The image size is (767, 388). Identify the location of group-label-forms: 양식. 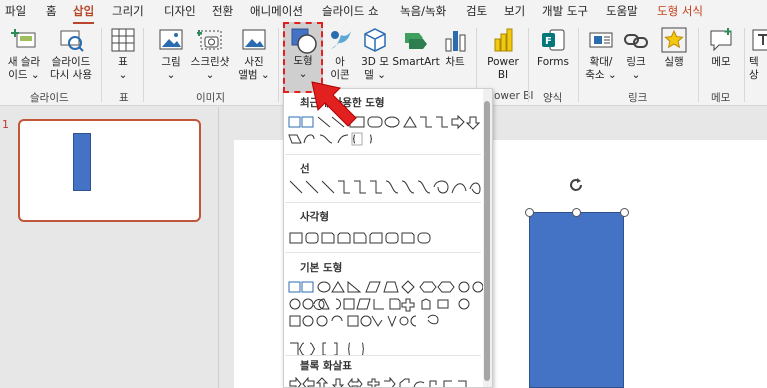
(553, 98).